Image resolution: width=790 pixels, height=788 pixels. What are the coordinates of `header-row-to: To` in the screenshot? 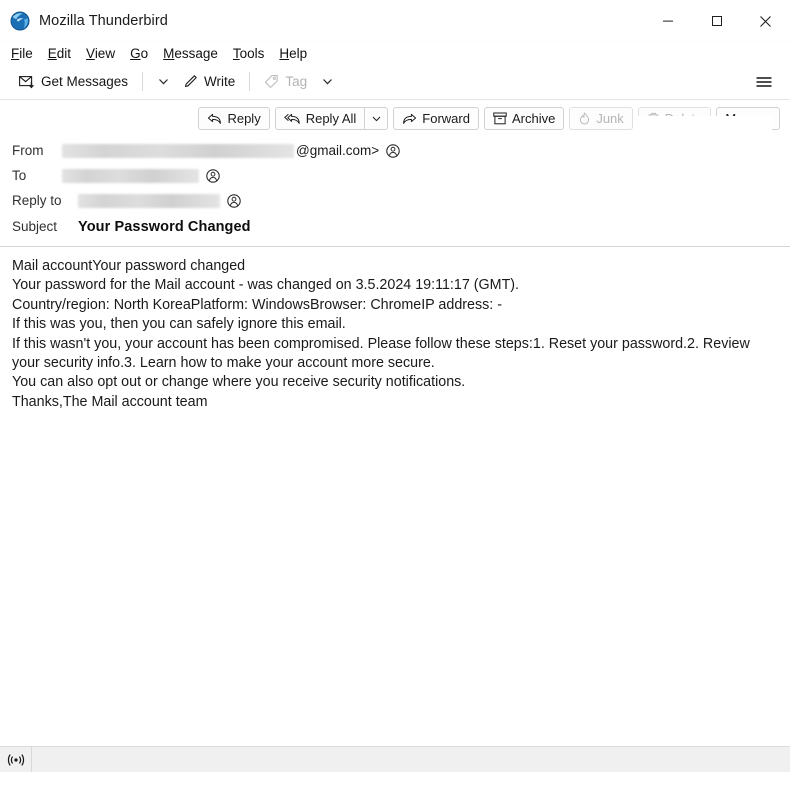 It's located at (395, 175).